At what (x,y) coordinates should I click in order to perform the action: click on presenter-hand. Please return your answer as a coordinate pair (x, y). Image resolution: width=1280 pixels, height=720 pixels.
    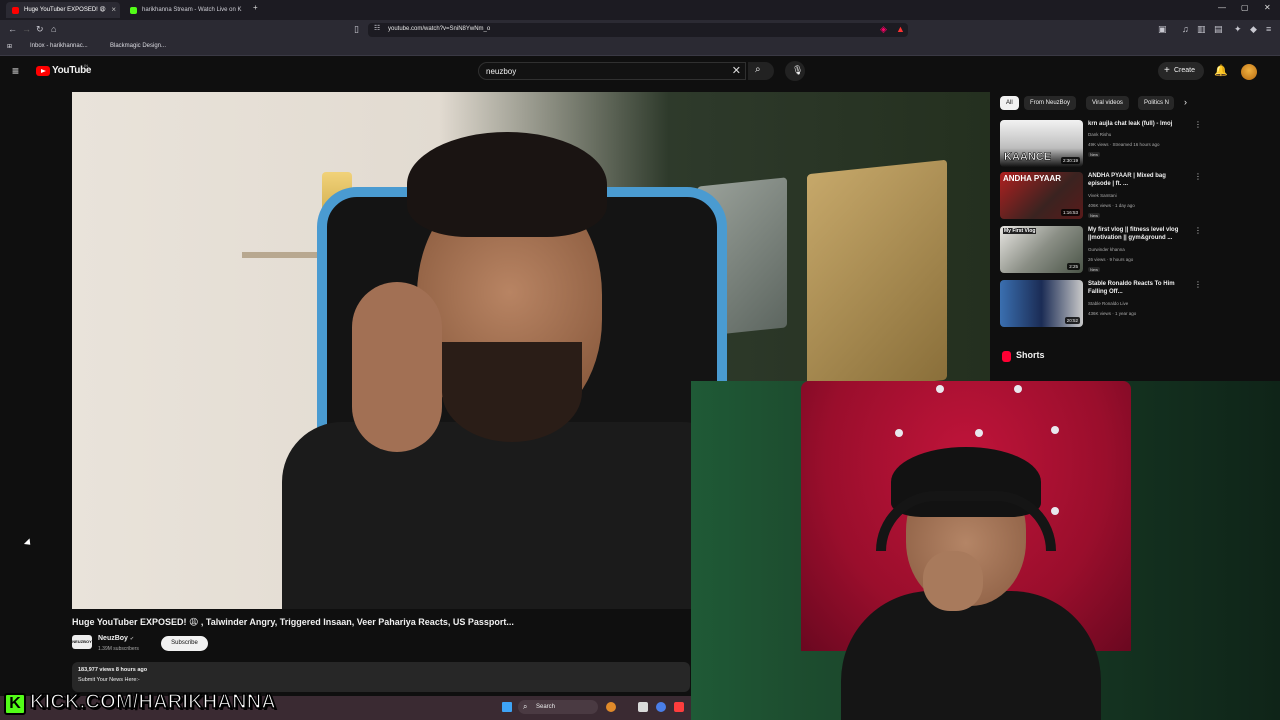
    Looking at the image, I should click on (397, 367).